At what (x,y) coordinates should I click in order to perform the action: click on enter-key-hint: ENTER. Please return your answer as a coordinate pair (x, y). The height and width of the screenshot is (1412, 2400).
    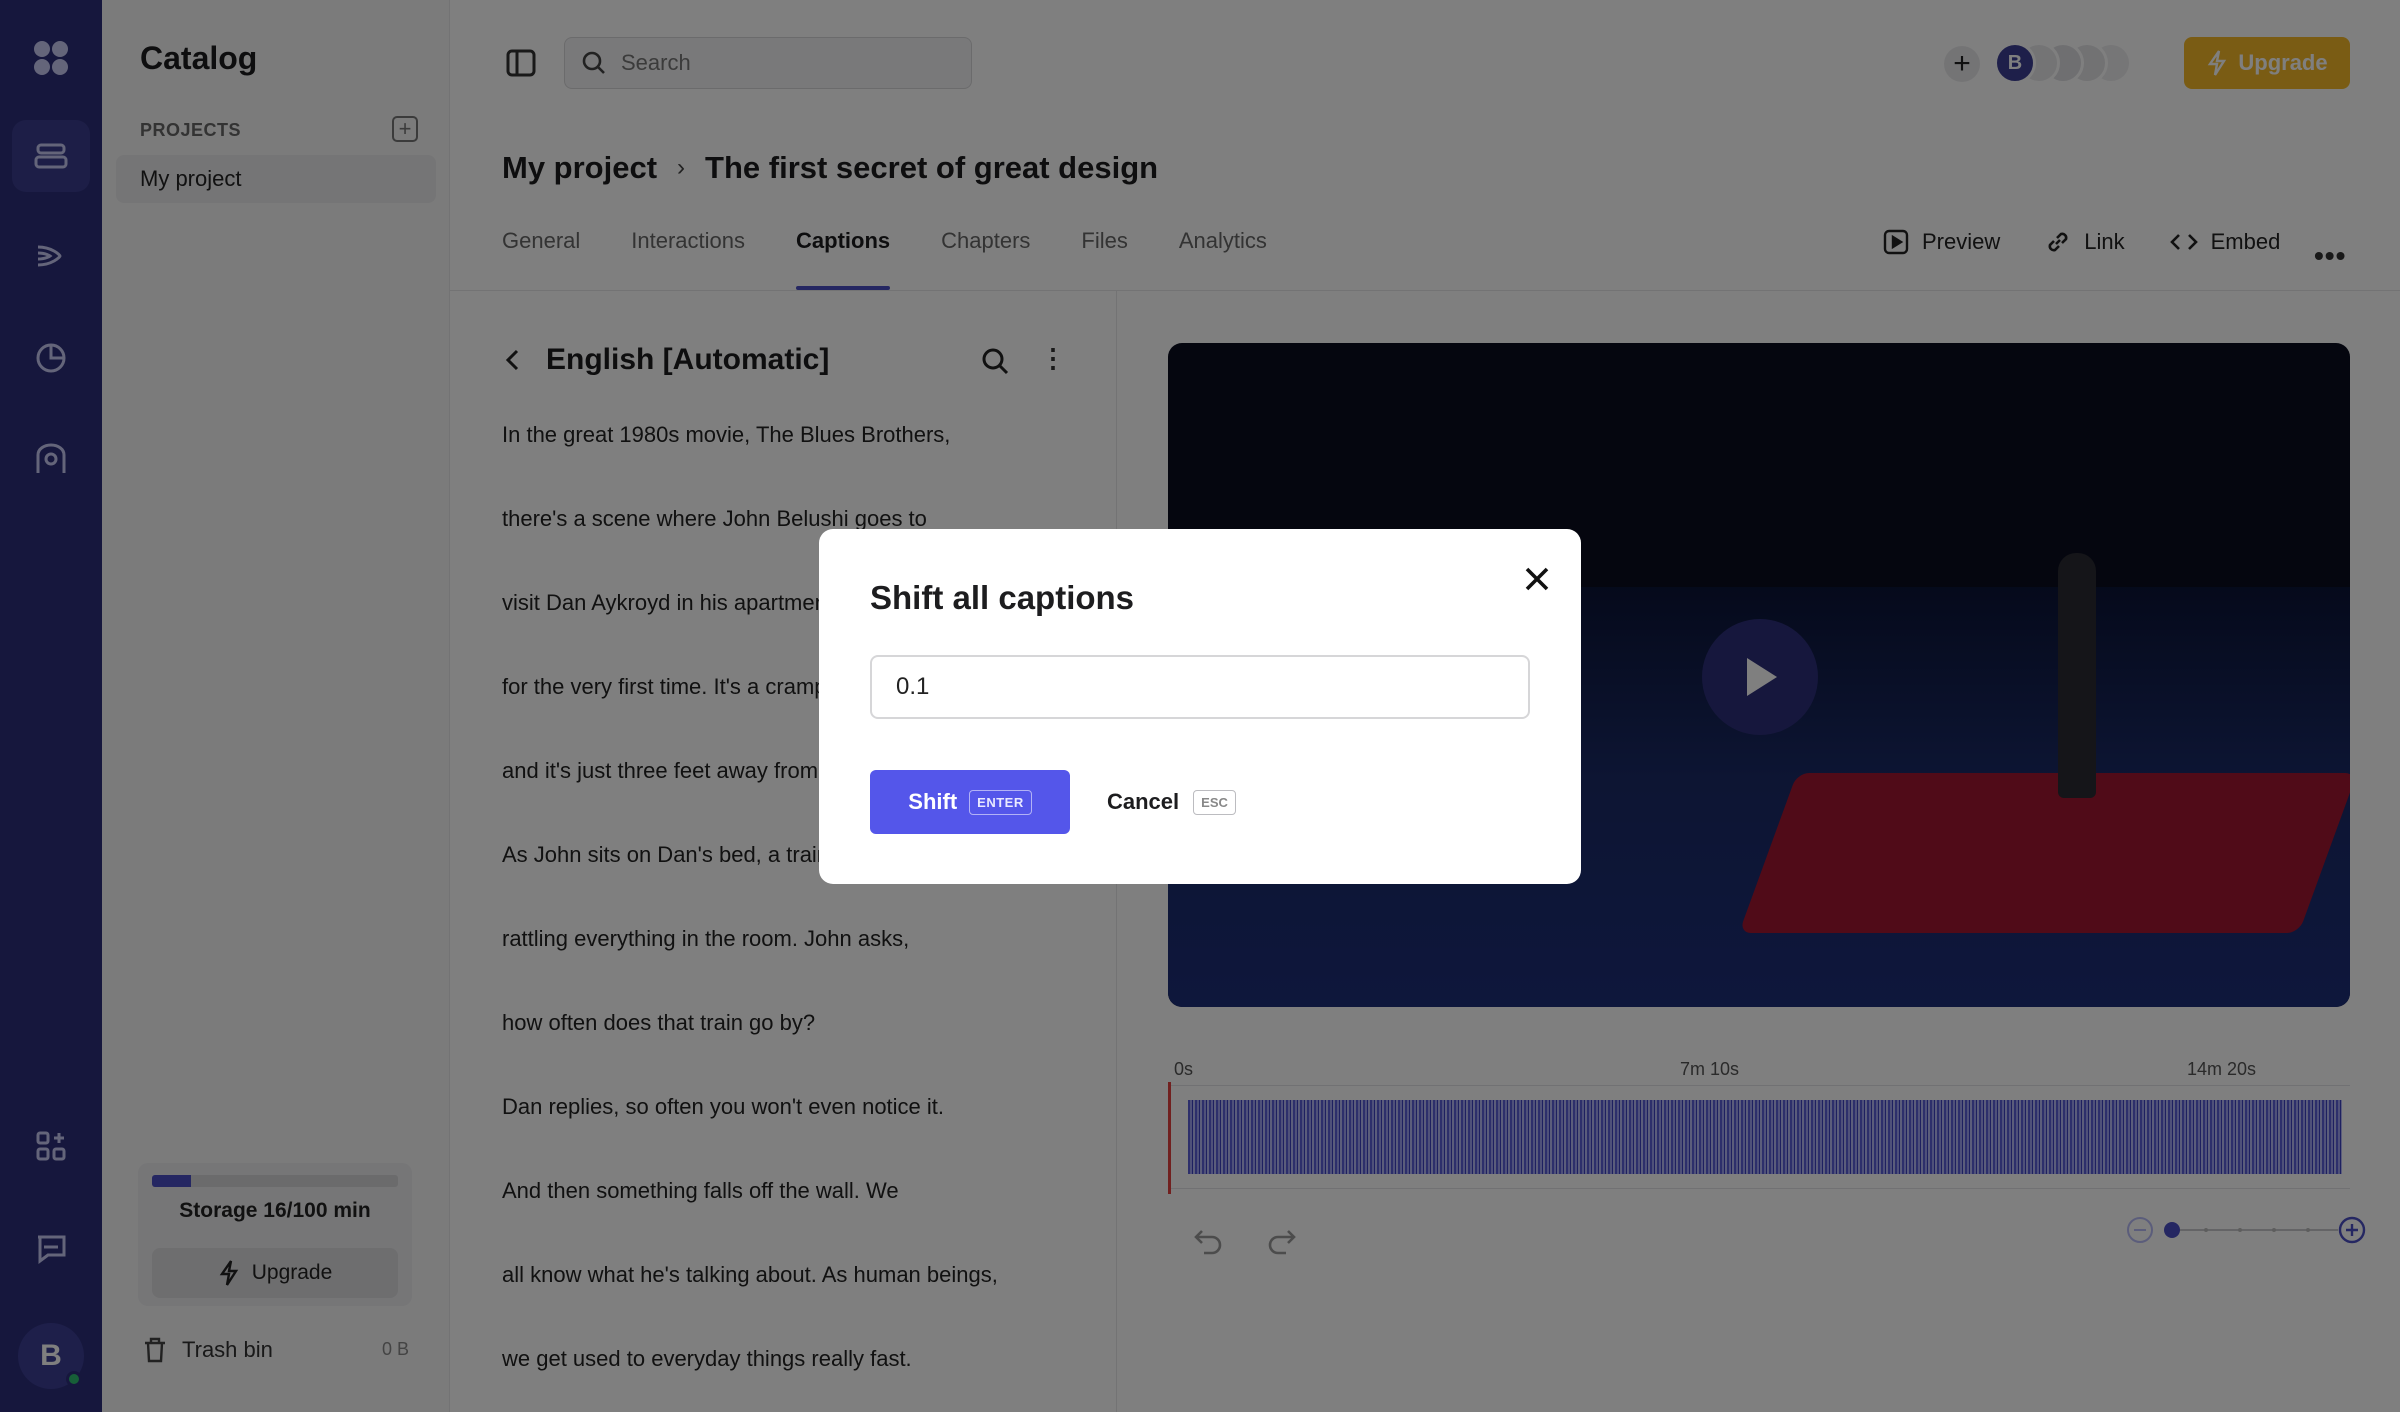
    Looking at the image, I should click on (1000, 802).